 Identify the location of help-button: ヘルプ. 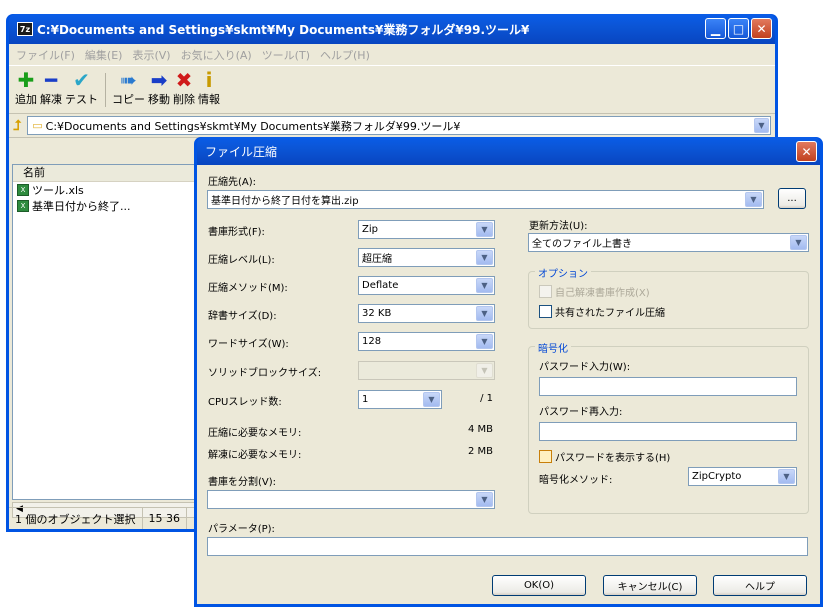
(760, 585).